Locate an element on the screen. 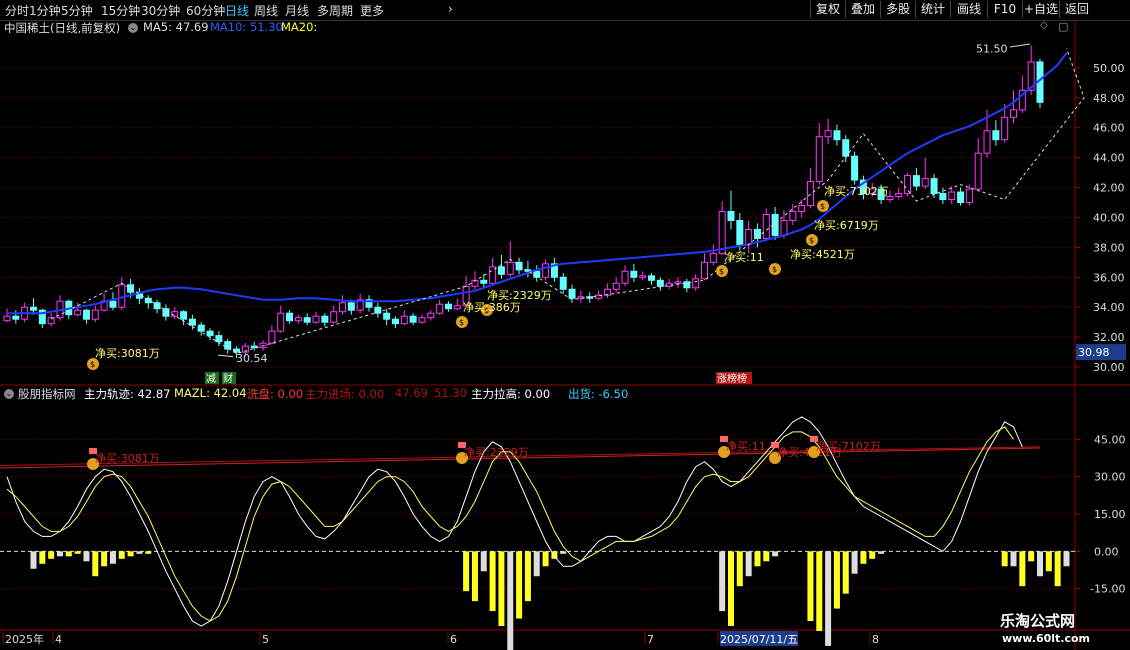 The image size is (1130, 650). buy-label: 净买:11 is located at coordinates (744, 257).